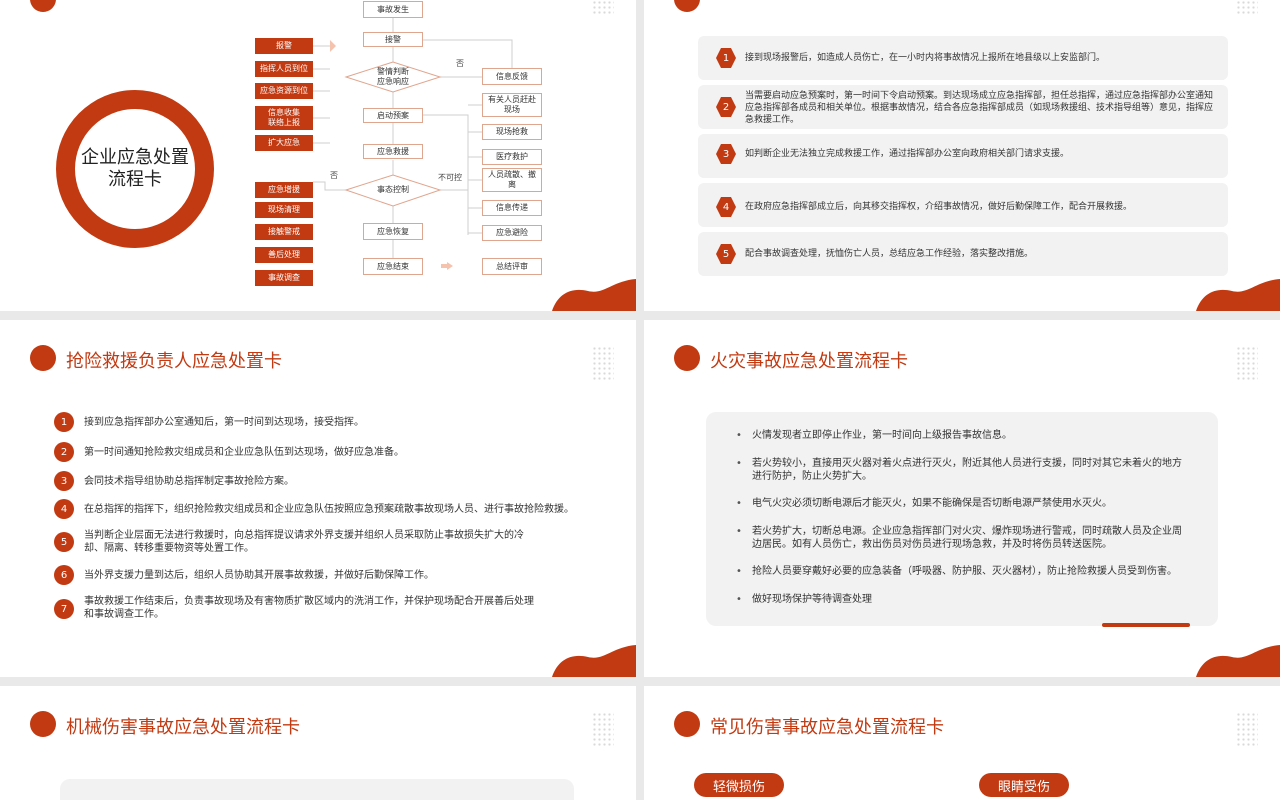 The image size is (1280, 800). I want to click on step-number: 6, so click(64, 575).